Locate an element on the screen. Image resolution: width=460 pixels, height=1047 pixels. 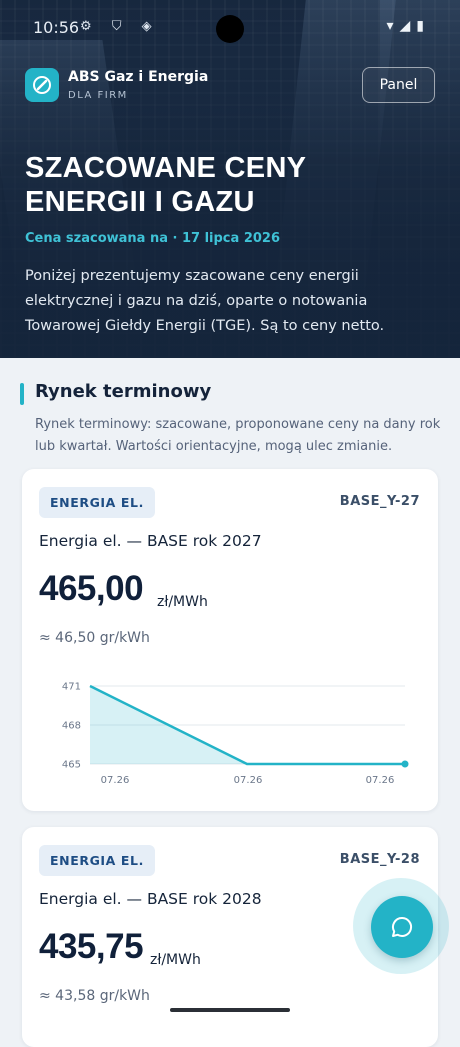
price-value: 465,00 is located at coordinates (91, 588).